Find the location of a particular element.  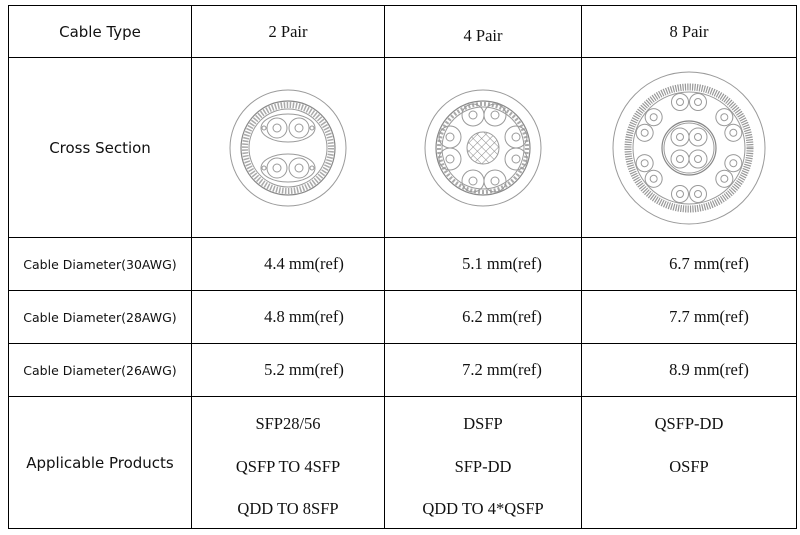

products-2-pair-cell: SFP28/56 QSFP TO 4SFP QDD TO 8SFP is located at coordinates (288, 462).